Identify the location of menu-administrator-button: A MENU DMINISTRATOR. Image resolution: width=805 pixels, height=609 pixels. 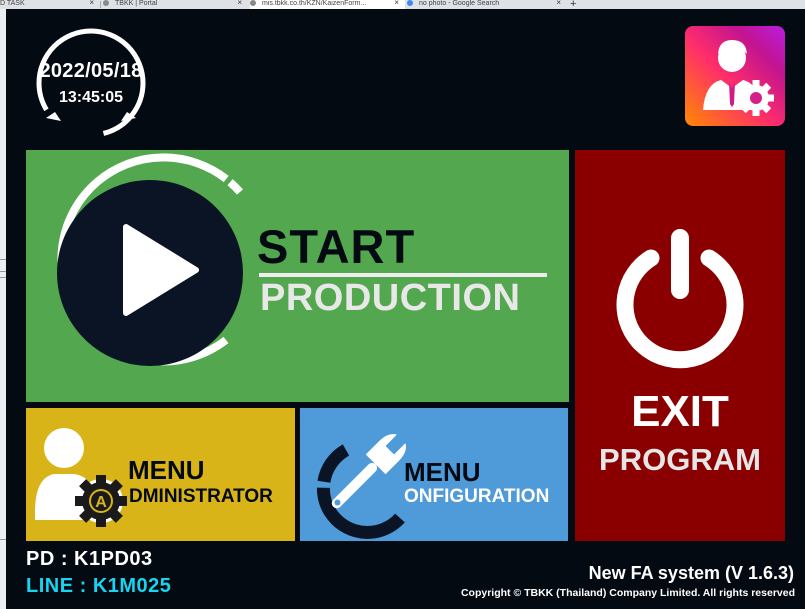
(160, 474).